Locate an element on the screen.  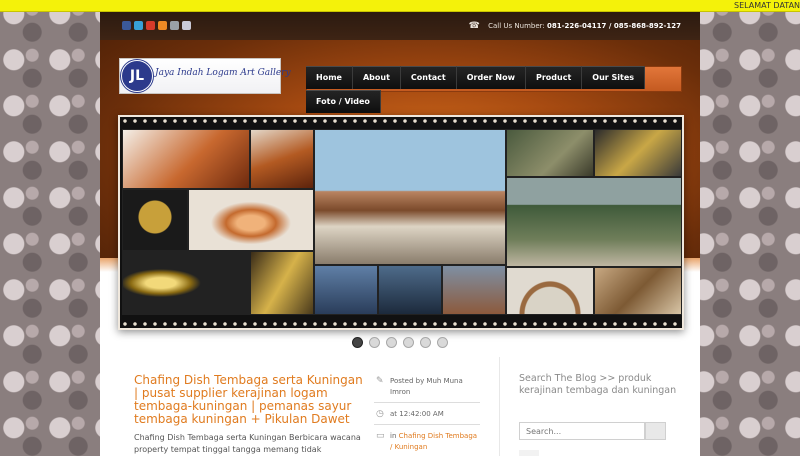
folder-icon: ▭ is located at coordinates (380, 436).